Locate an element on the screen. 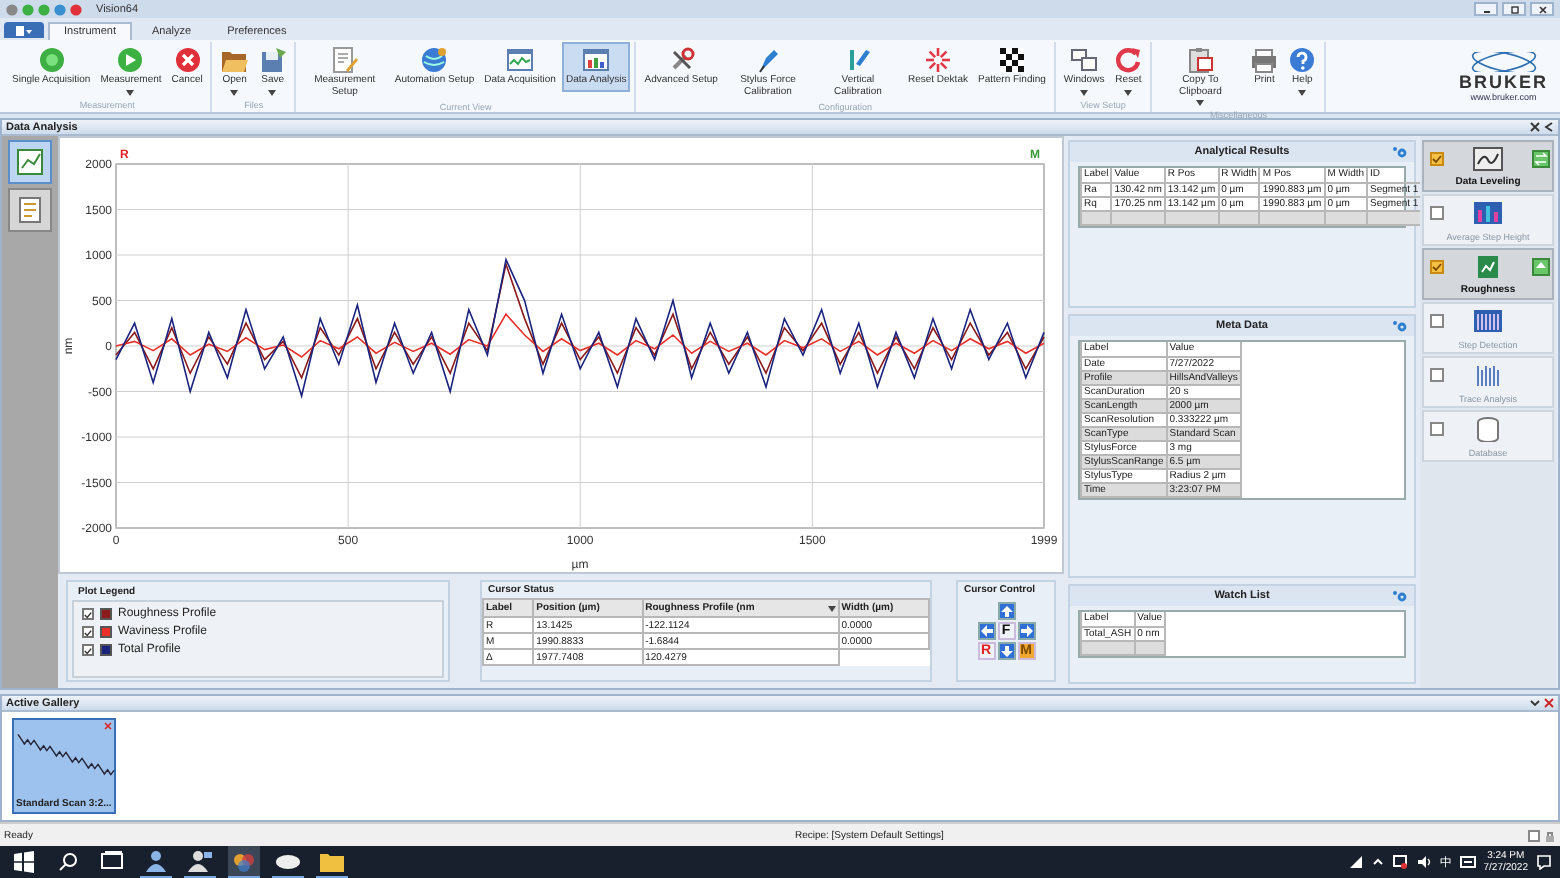 Image resolution: width=1560 pixels, height=878 pixels. folder-icon is located at coordinates (234, 60).